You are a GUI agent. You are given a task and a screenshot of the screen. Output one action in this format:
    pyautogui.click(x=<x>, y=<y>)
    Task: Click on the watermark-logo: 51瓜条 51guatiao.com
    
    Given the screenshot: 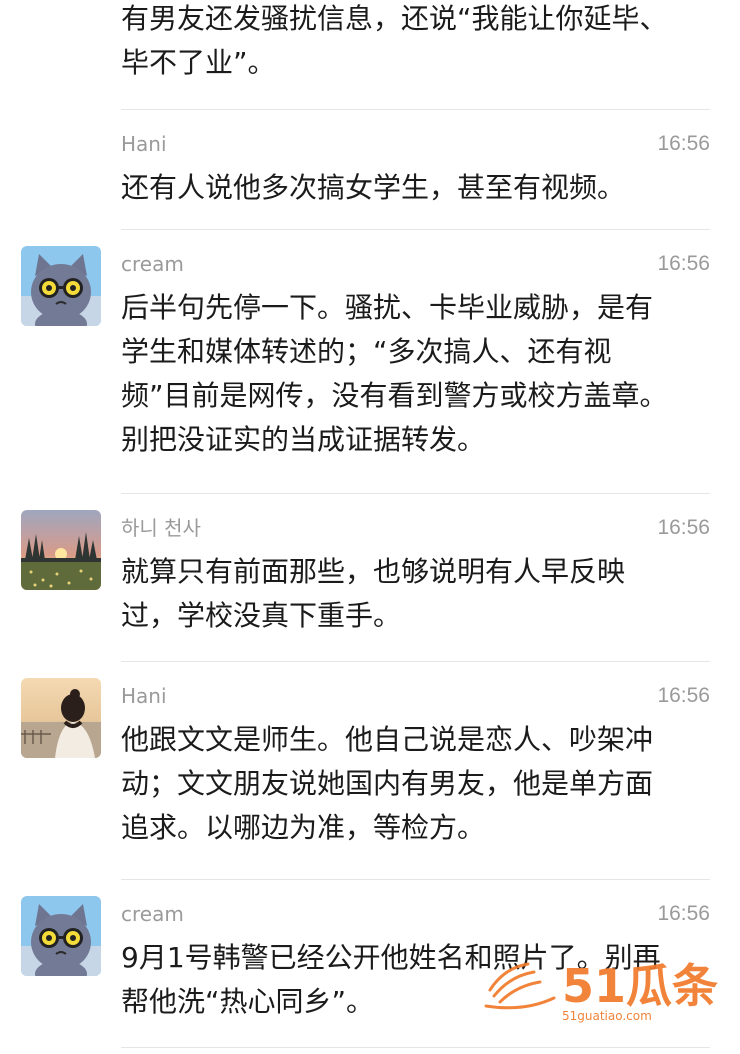 What is the action you would take?
    pyautogui.click(x=602, y=986)
    